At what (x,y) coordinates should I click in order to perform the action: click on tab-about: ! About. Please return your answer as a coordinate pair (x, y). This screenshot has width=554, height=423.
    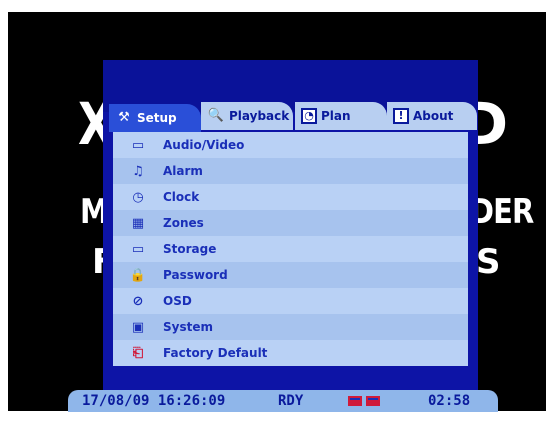
    Looking at the image, I should click on (432, 116).